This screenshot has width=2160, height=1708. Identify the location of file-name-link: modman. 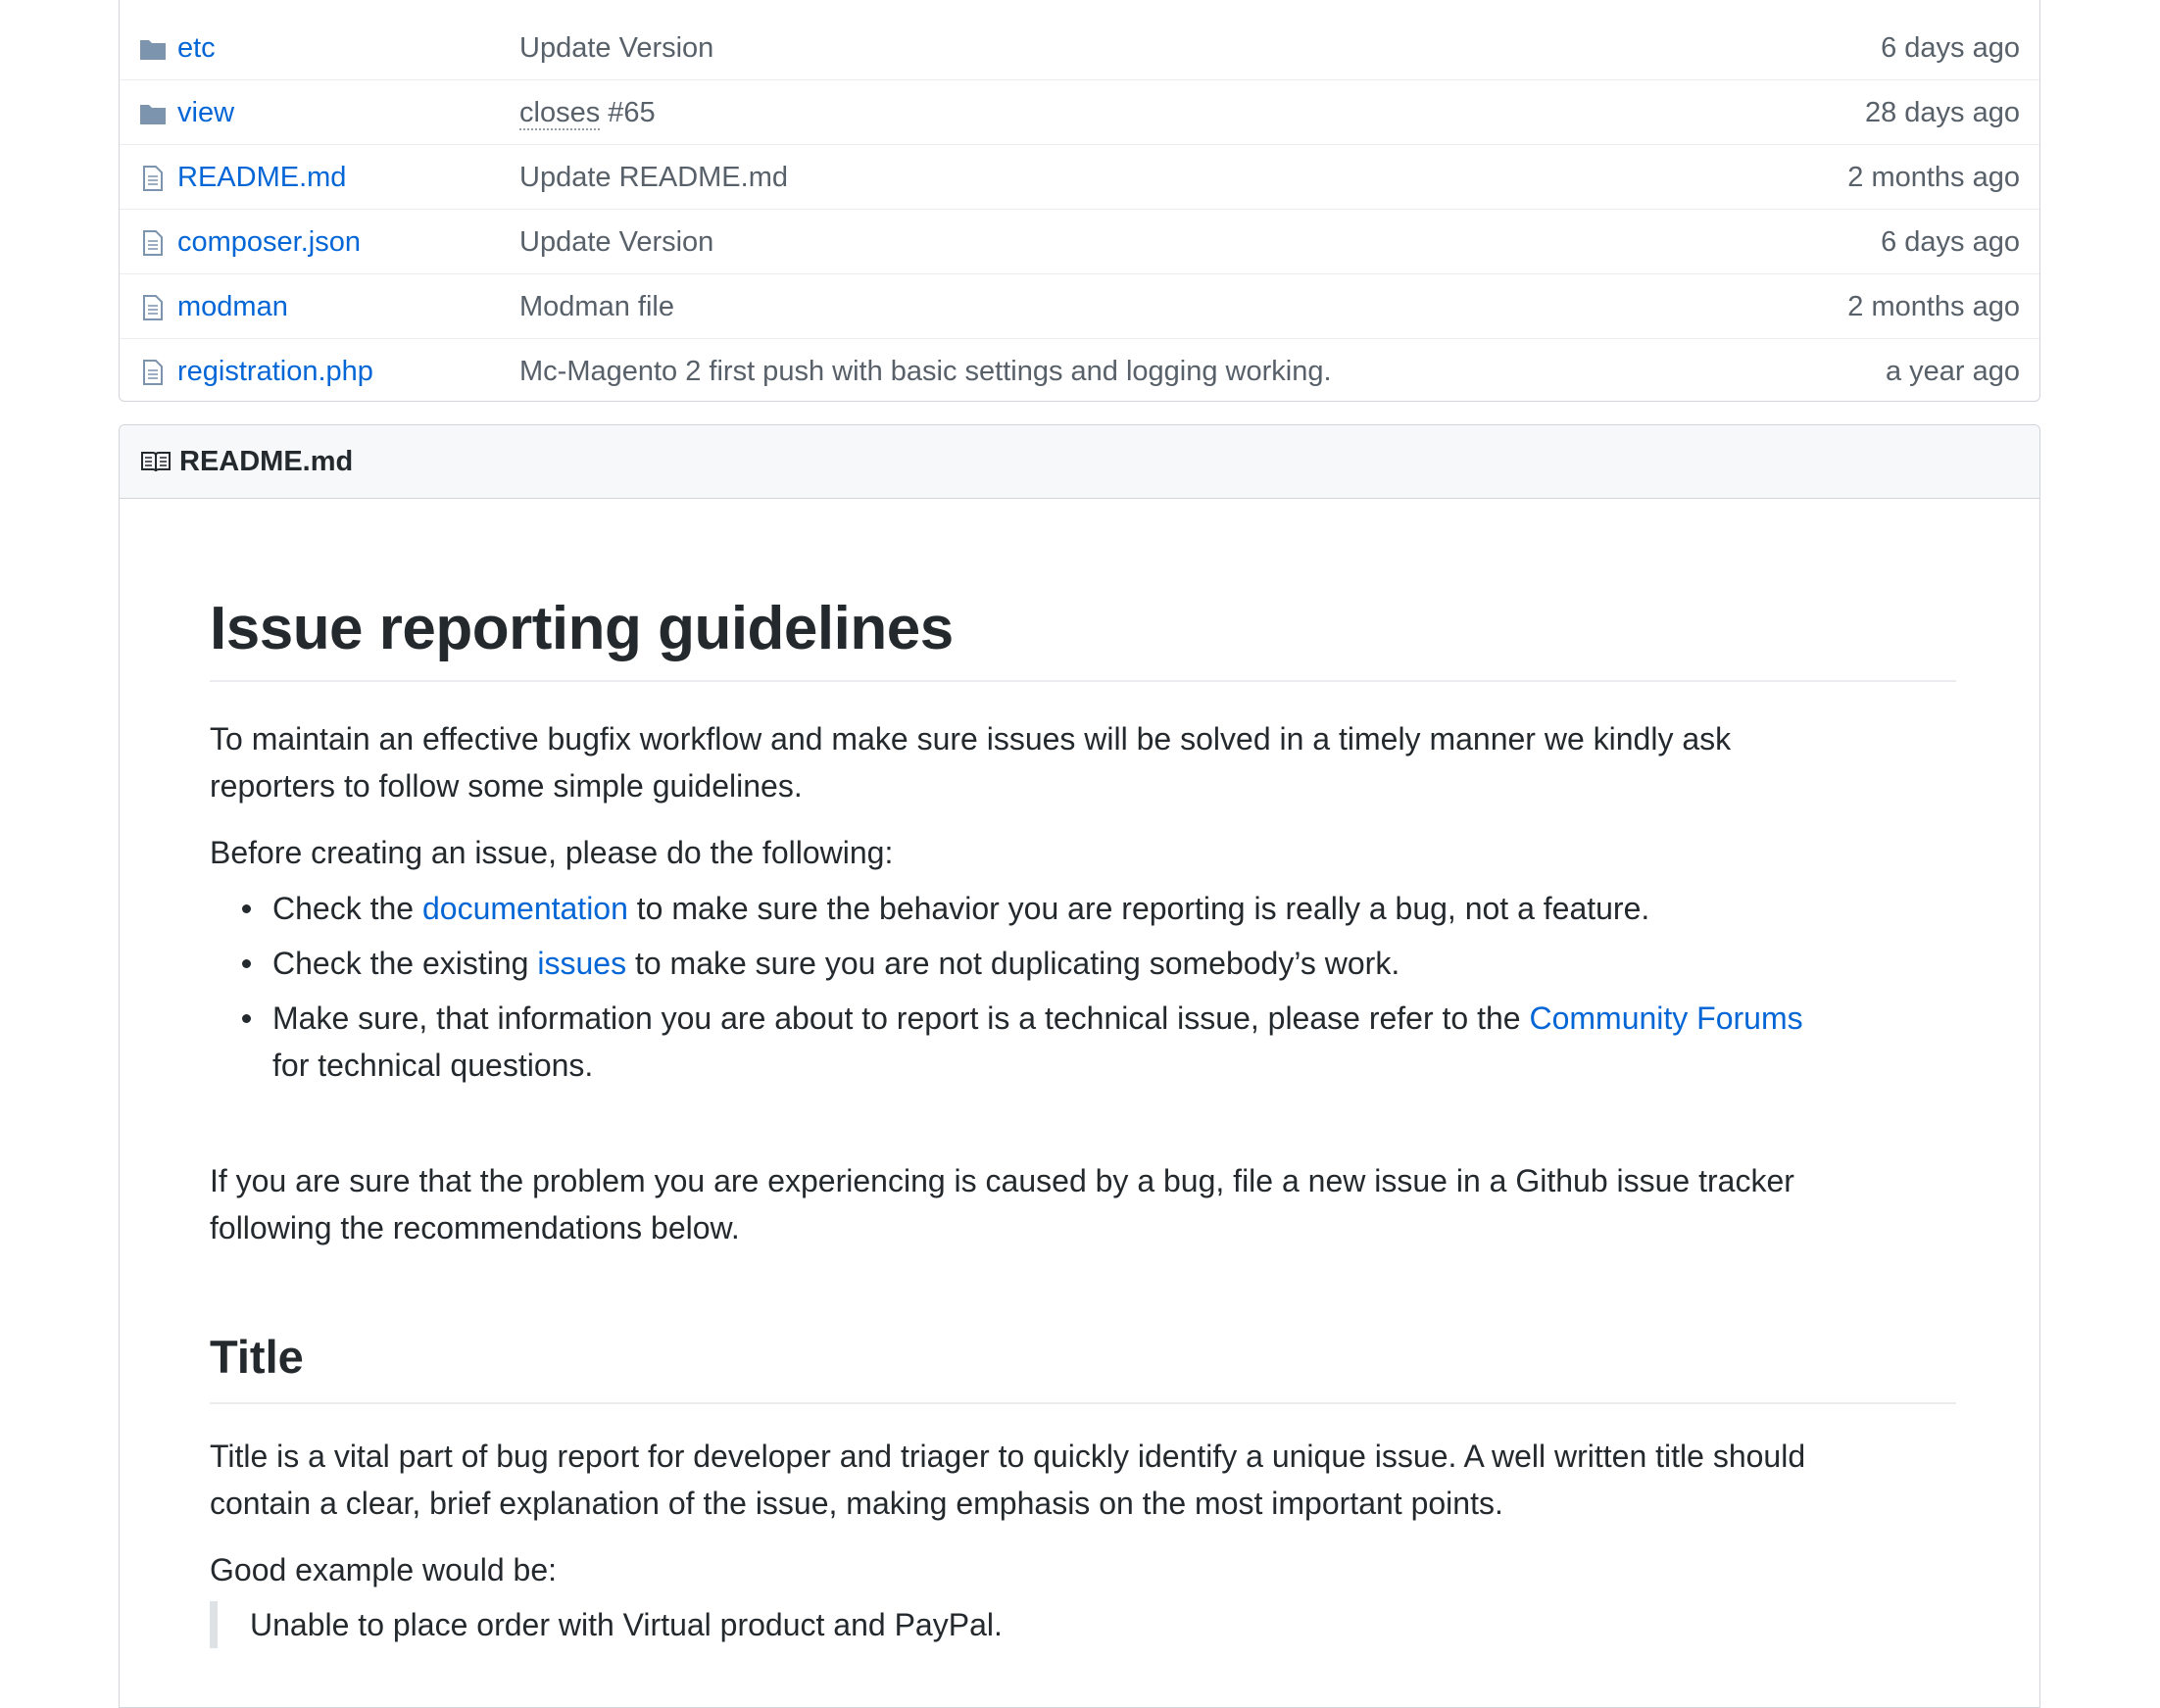
(232, 306).